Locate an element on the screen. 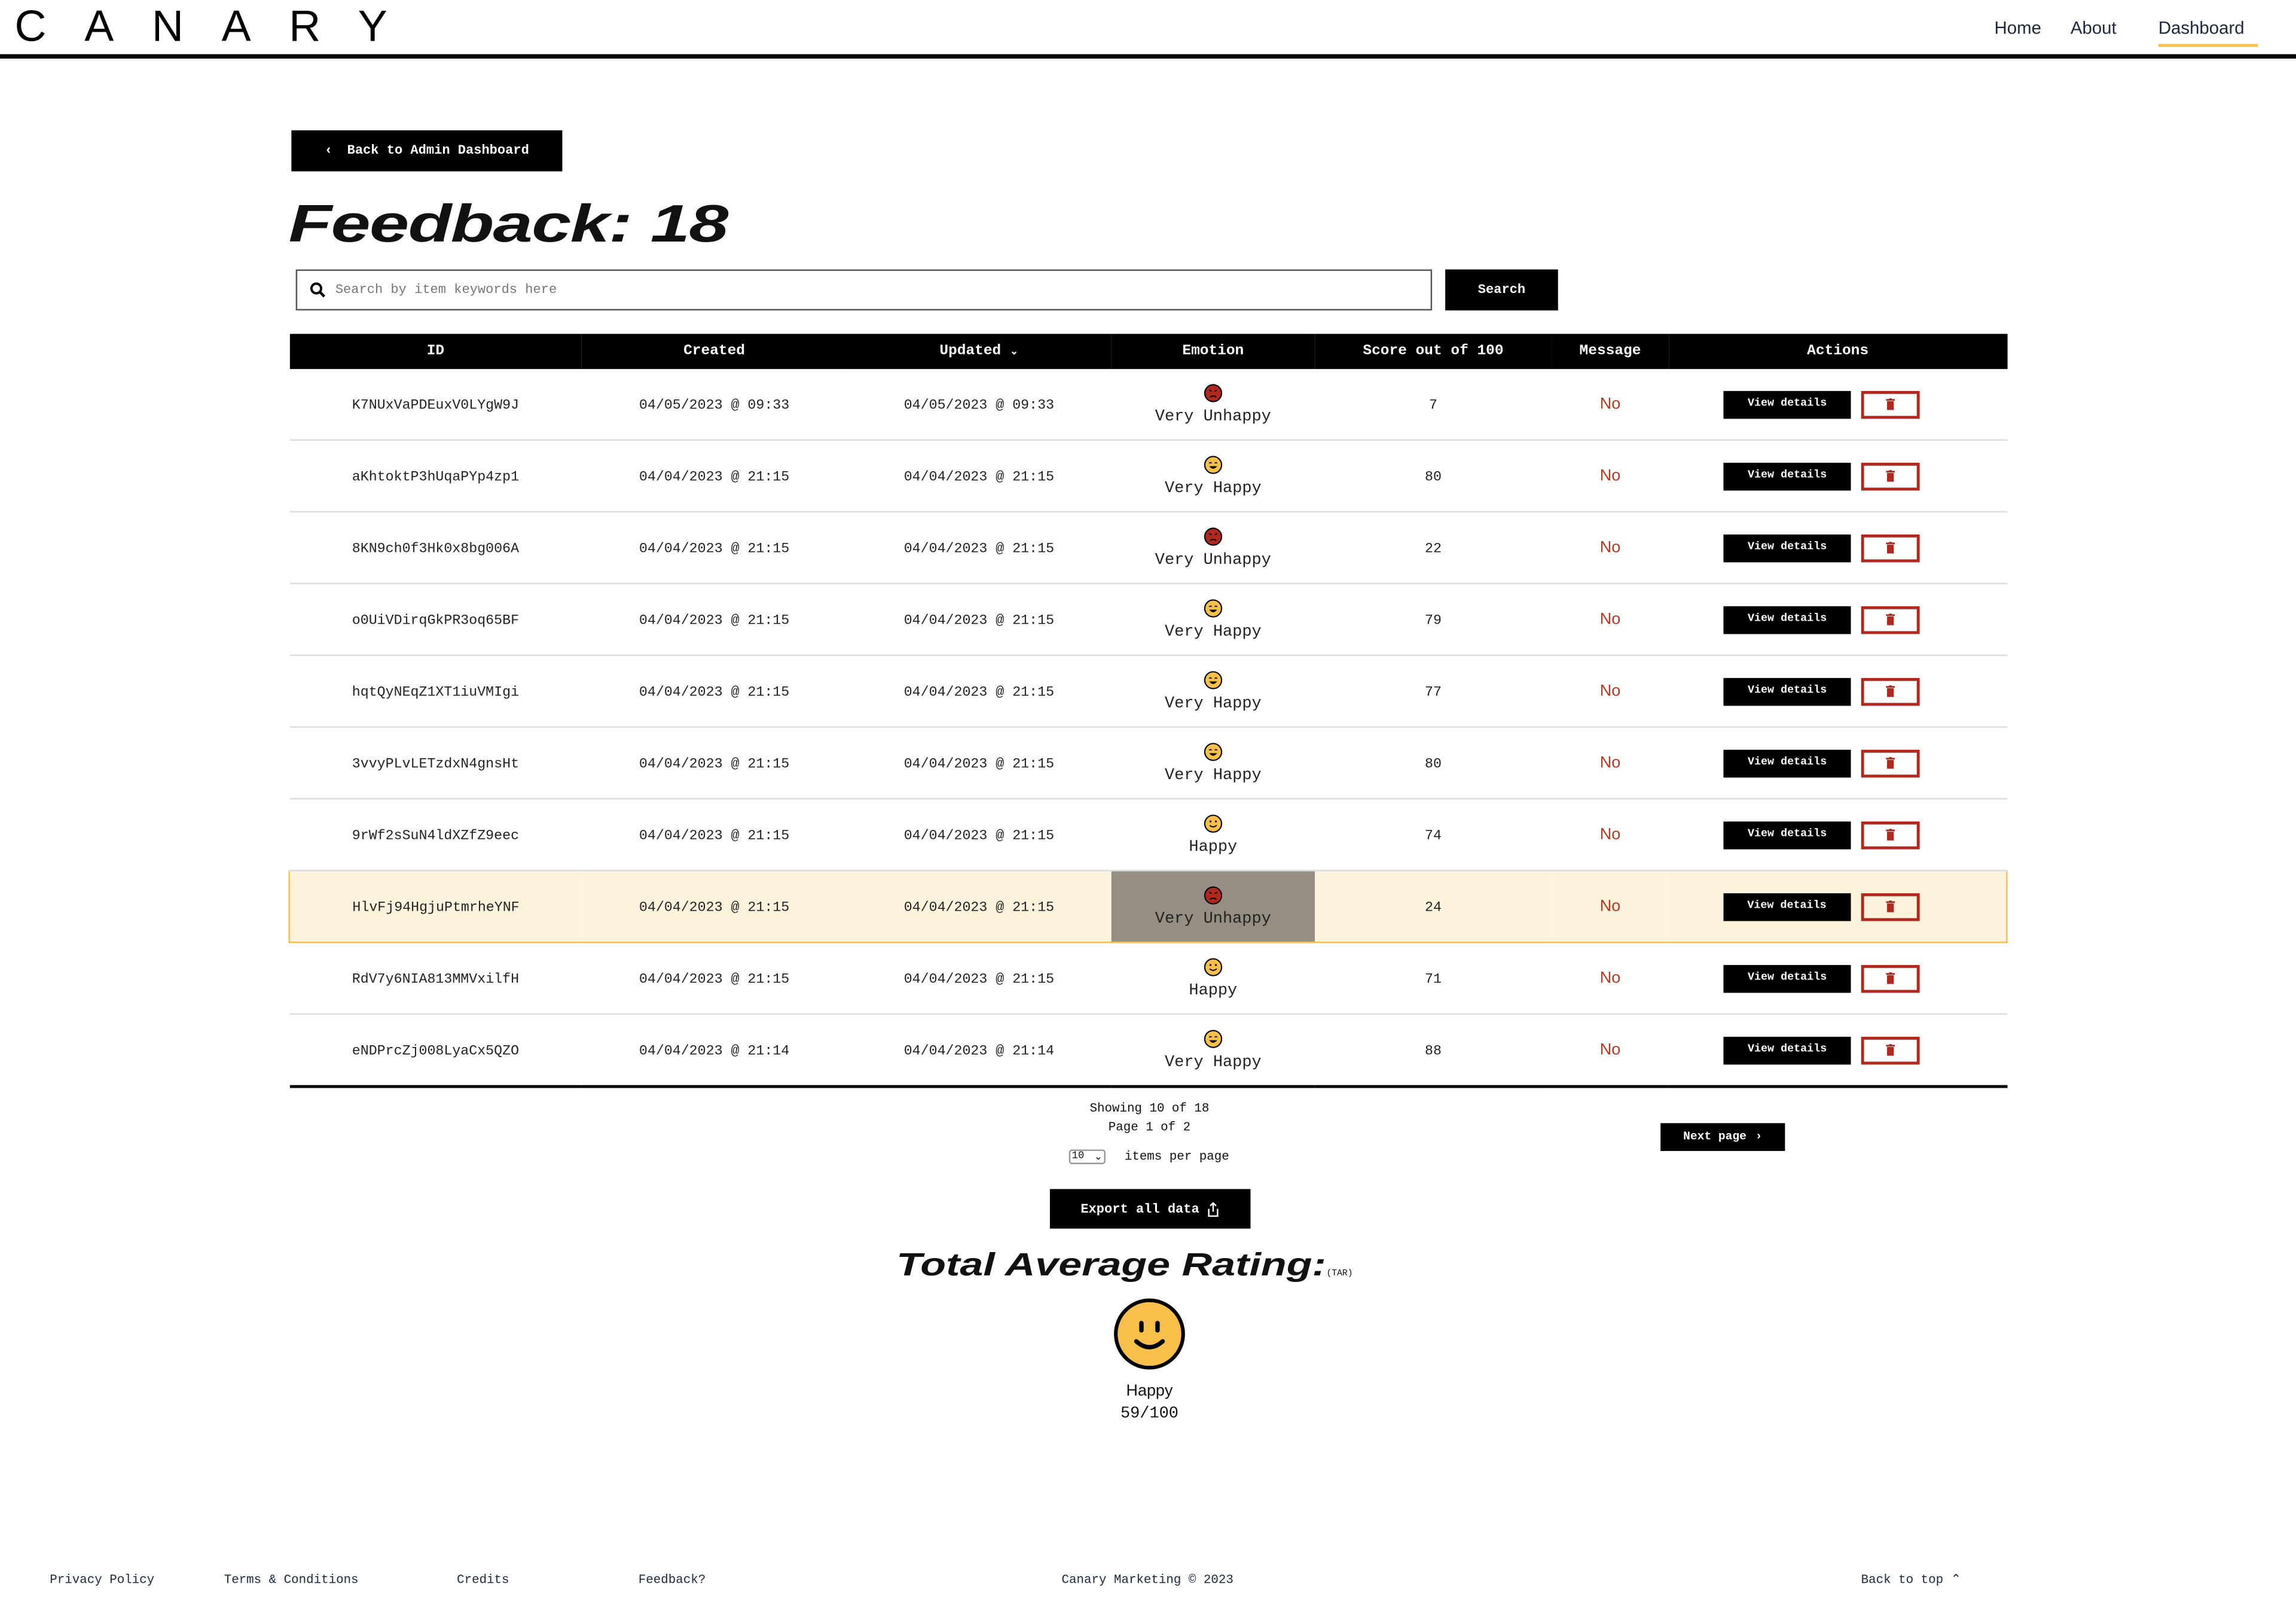  export-button: Export all data is located at coordinates (1150, 1209).